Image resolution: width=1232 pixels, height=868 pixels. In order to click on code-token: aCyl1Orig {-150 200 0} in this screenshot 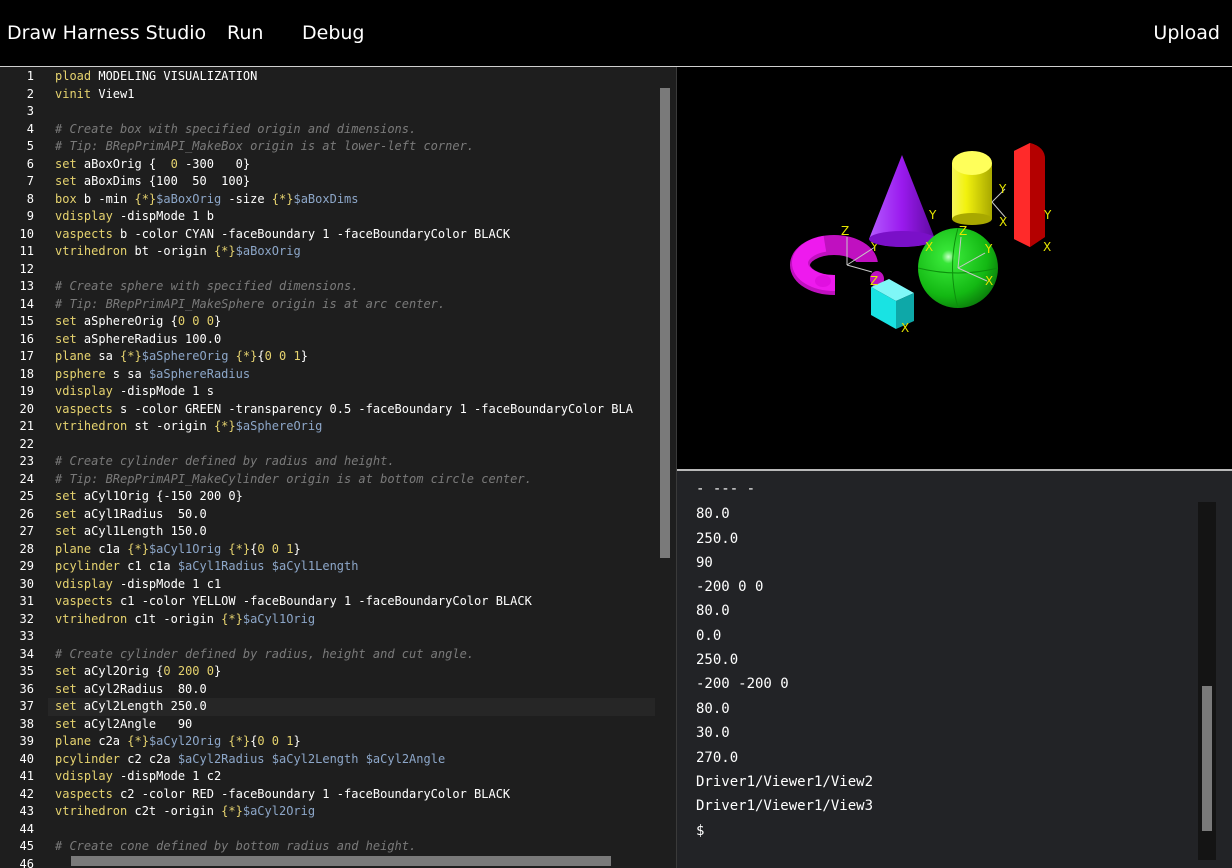, I will do `click(159, 496)`.